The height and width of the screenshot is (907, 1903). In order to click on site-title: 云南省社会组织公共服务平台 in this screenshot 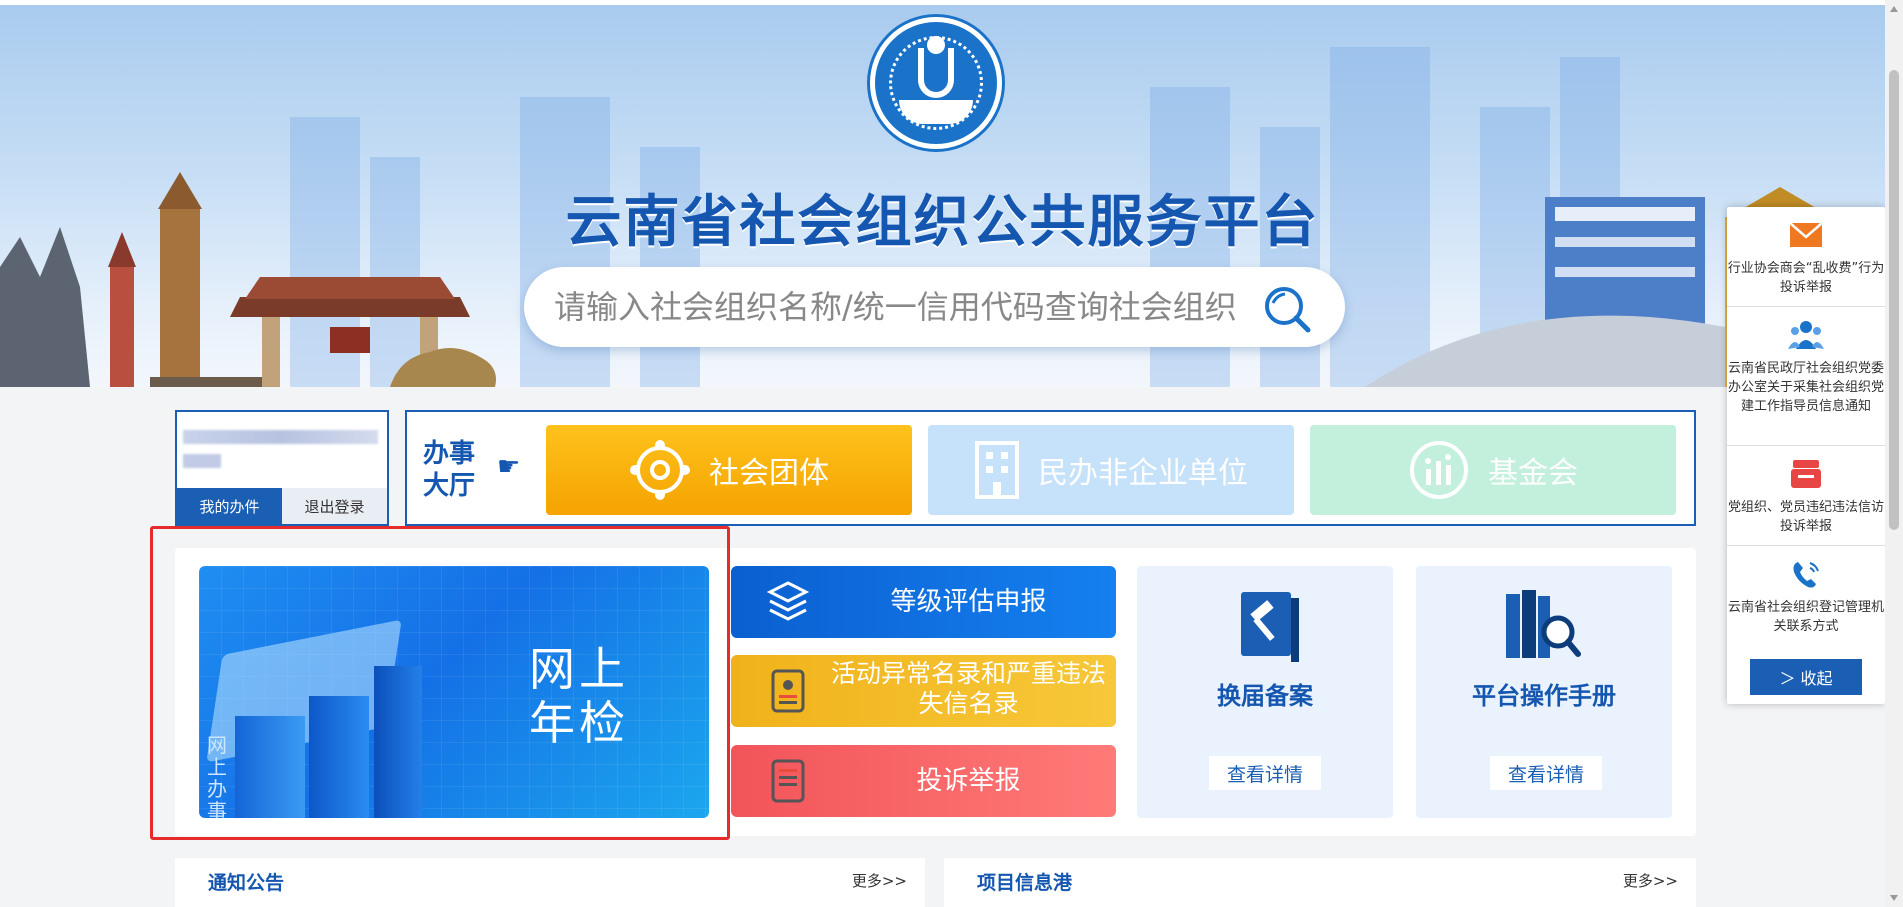, I will do `click(942, 222)`.